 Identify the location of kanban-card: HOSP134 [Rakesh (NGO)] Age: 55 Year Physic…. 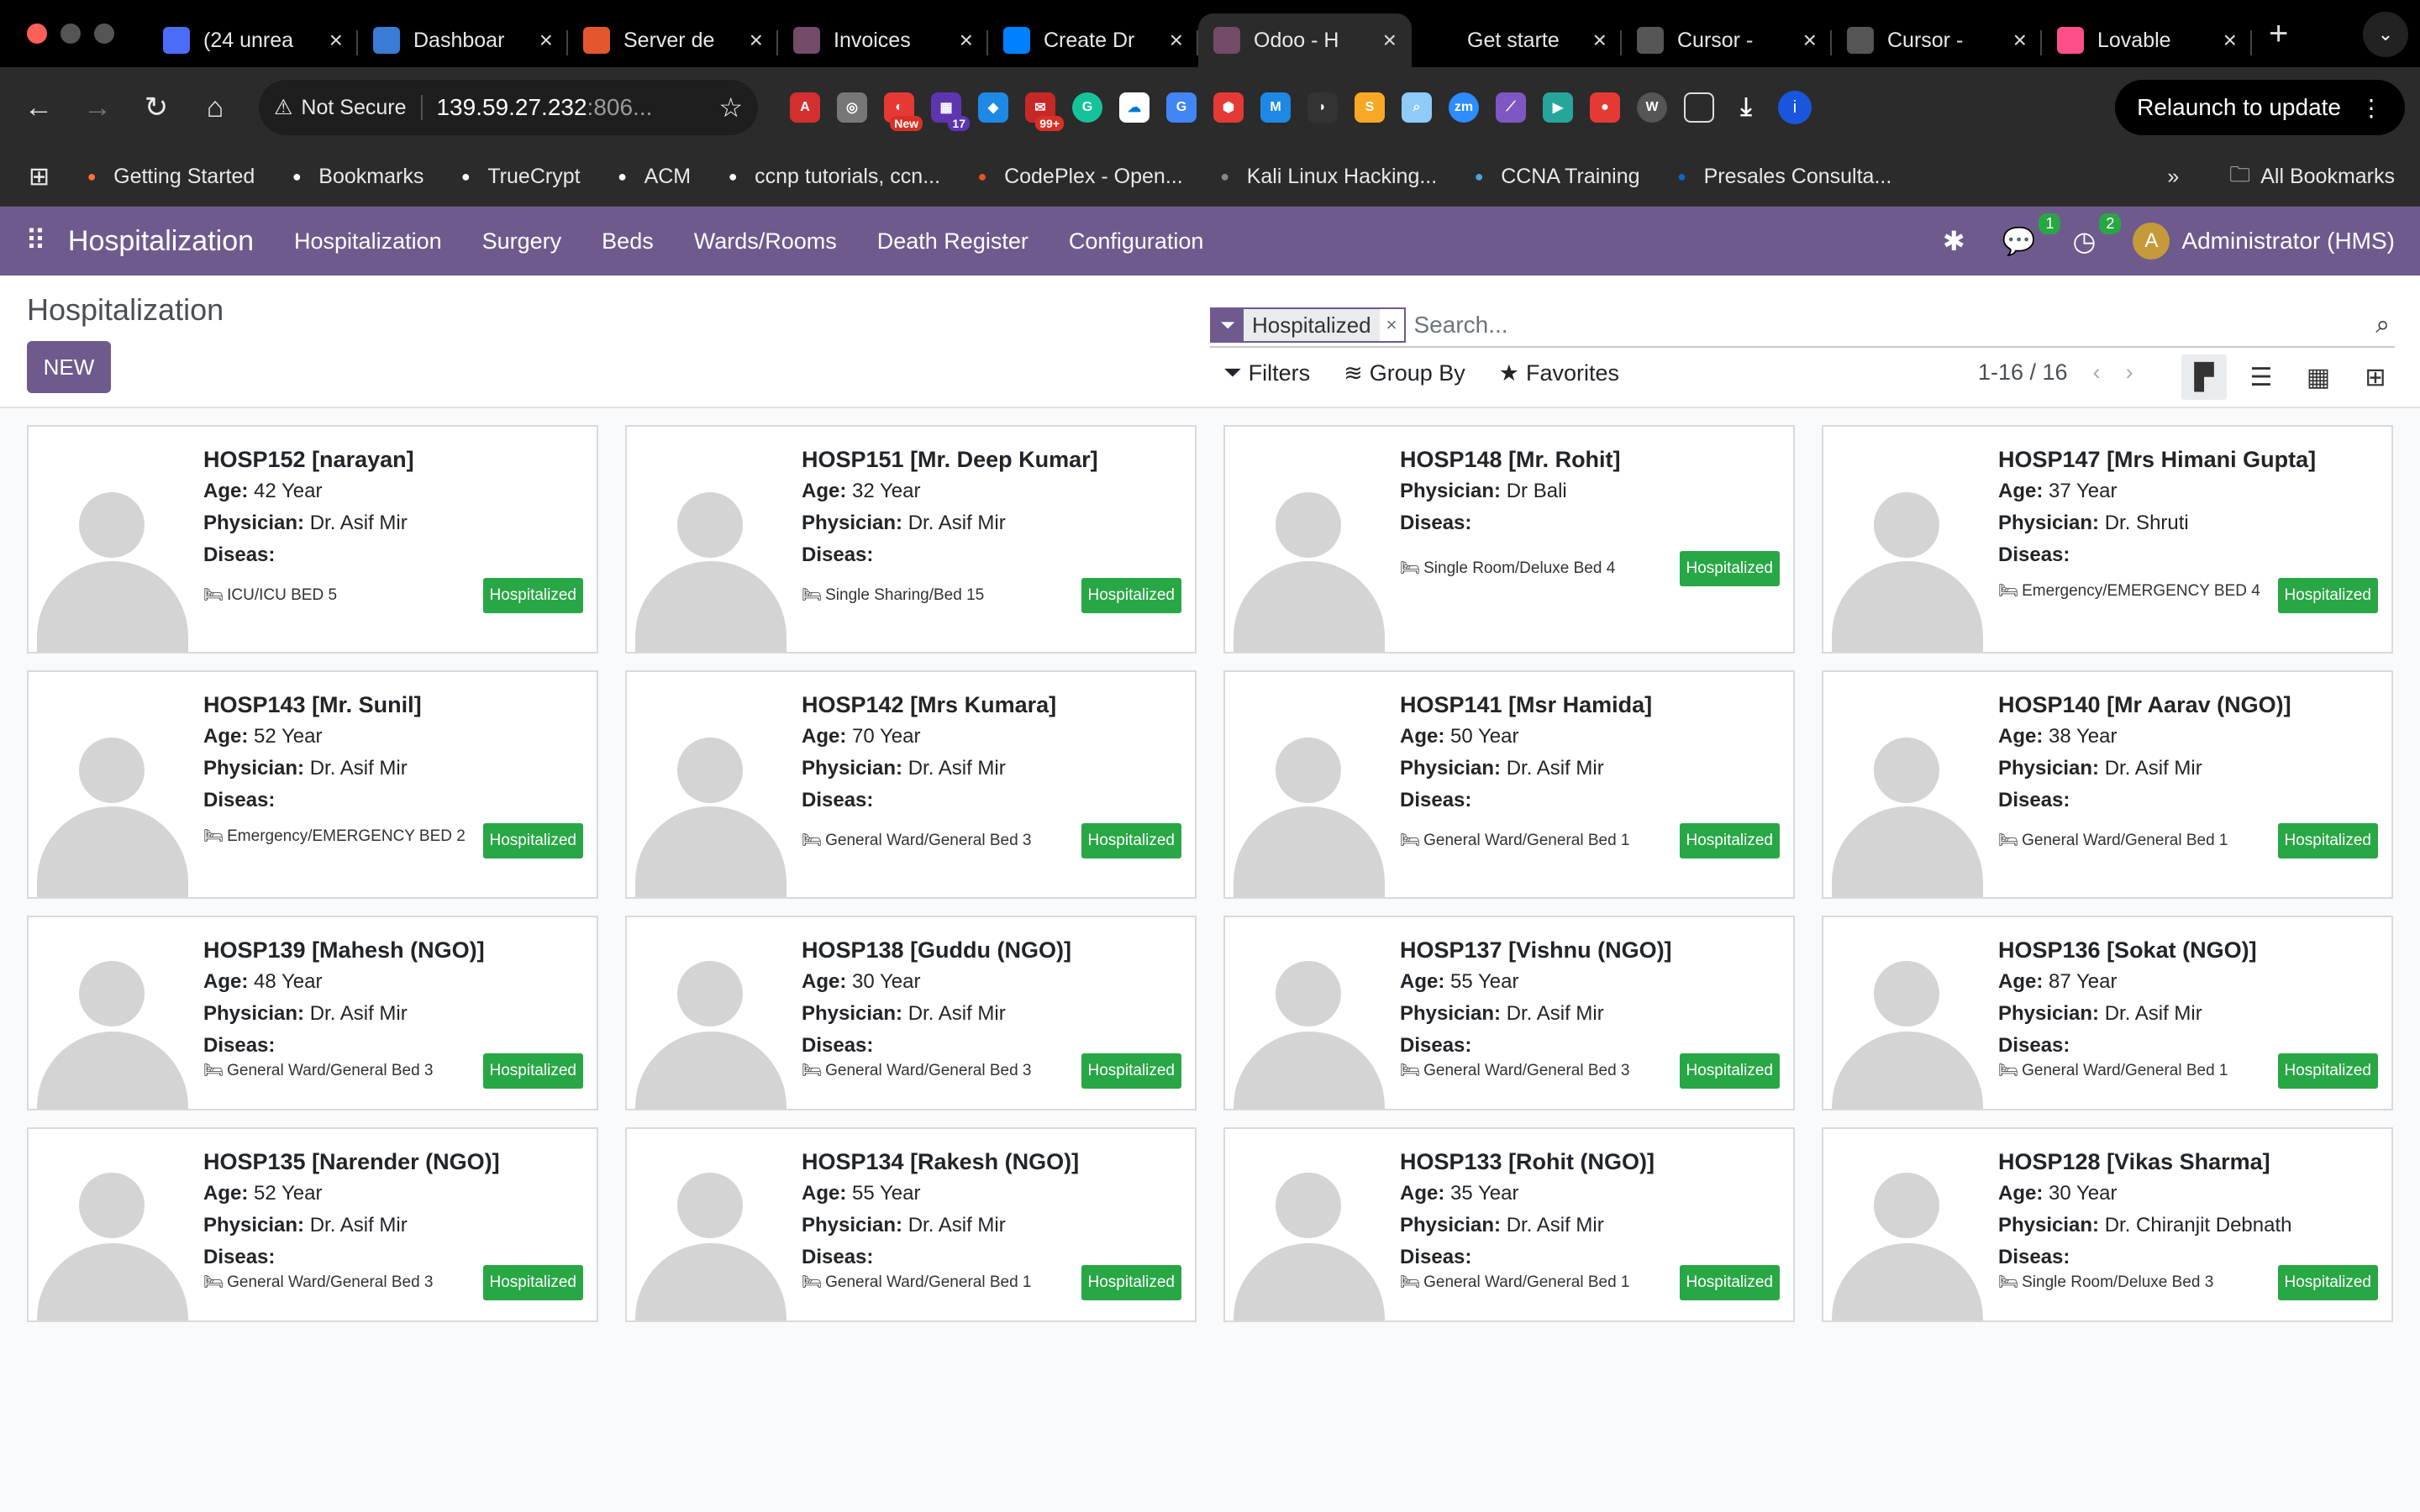
(911, 1224).